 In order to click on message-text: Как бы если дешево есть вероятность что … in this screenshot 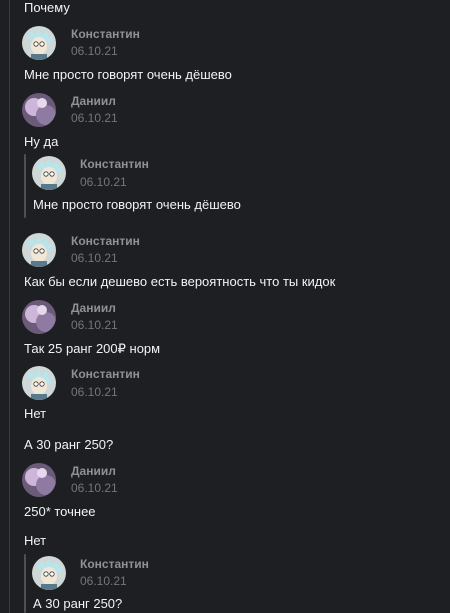, I will do `click(180, 281)`.